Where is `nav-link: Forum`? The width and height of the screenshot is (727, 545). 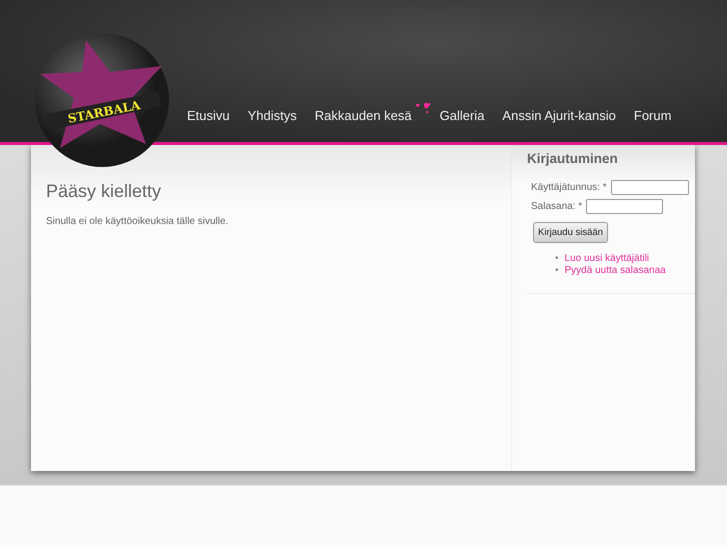 nav-link: Forum is located at coordinates (652, 115).